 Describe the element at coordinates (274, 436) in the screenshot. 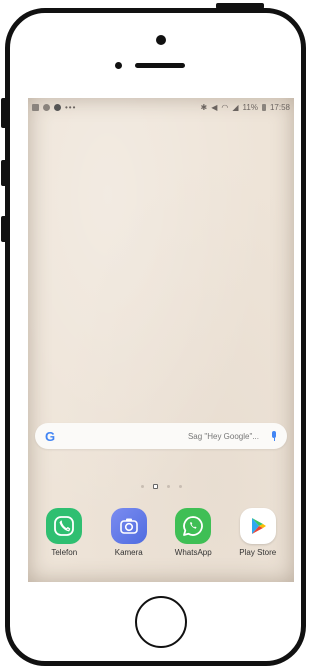

I see `microphone-icon` at that location.